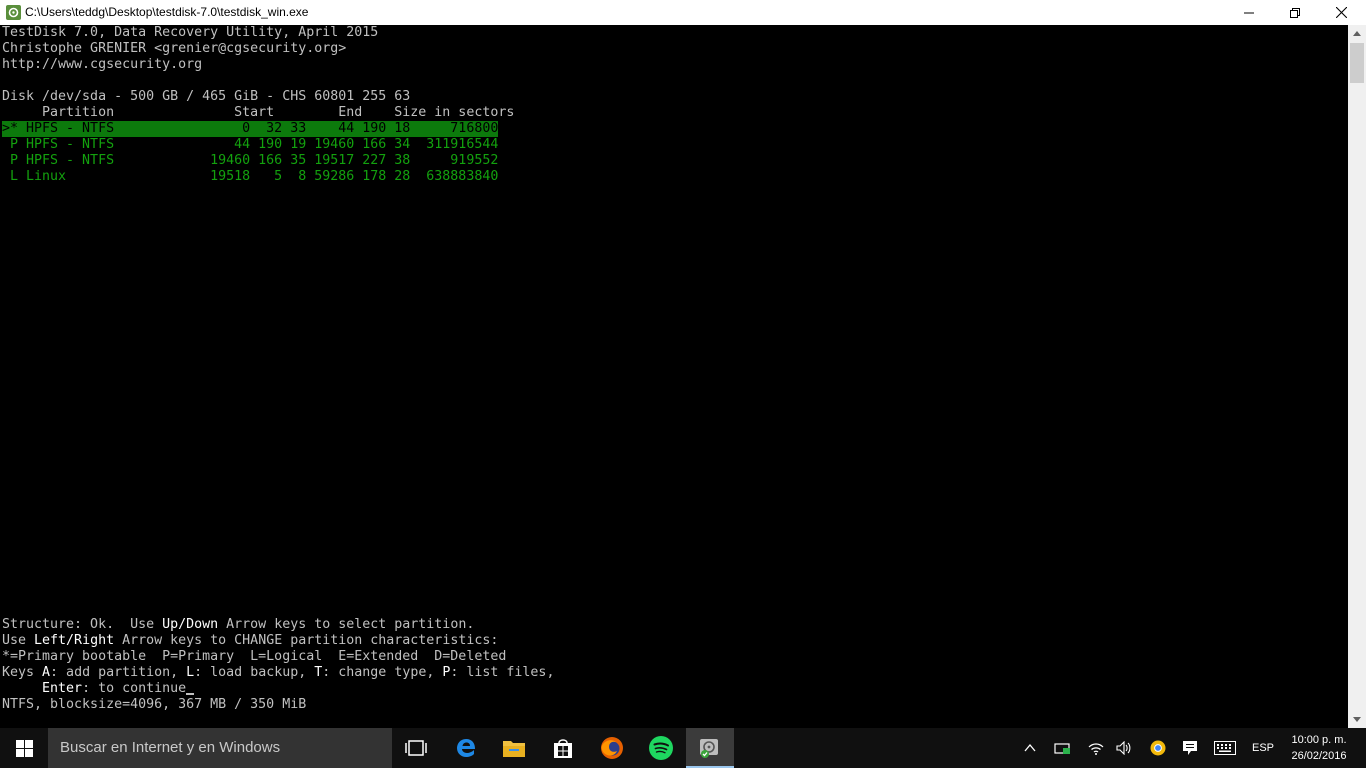 Image resolution: width=1366 pixels, height=768 pixels. I want to click on edge-taskbar-button, so click(466, 748).